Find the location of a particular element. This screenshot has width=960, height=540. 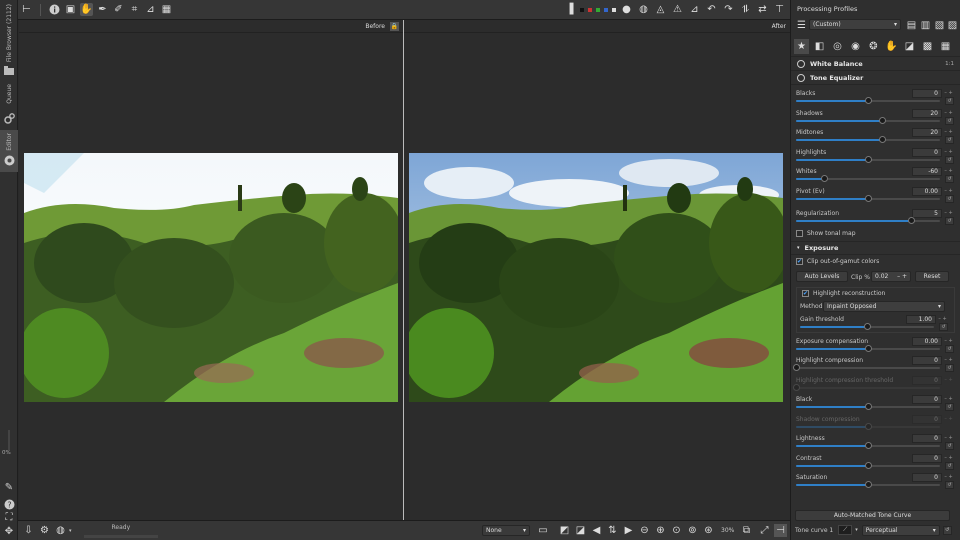

tone-equalizer-header: Tone Equalizer is located at coordinates (875, 78).